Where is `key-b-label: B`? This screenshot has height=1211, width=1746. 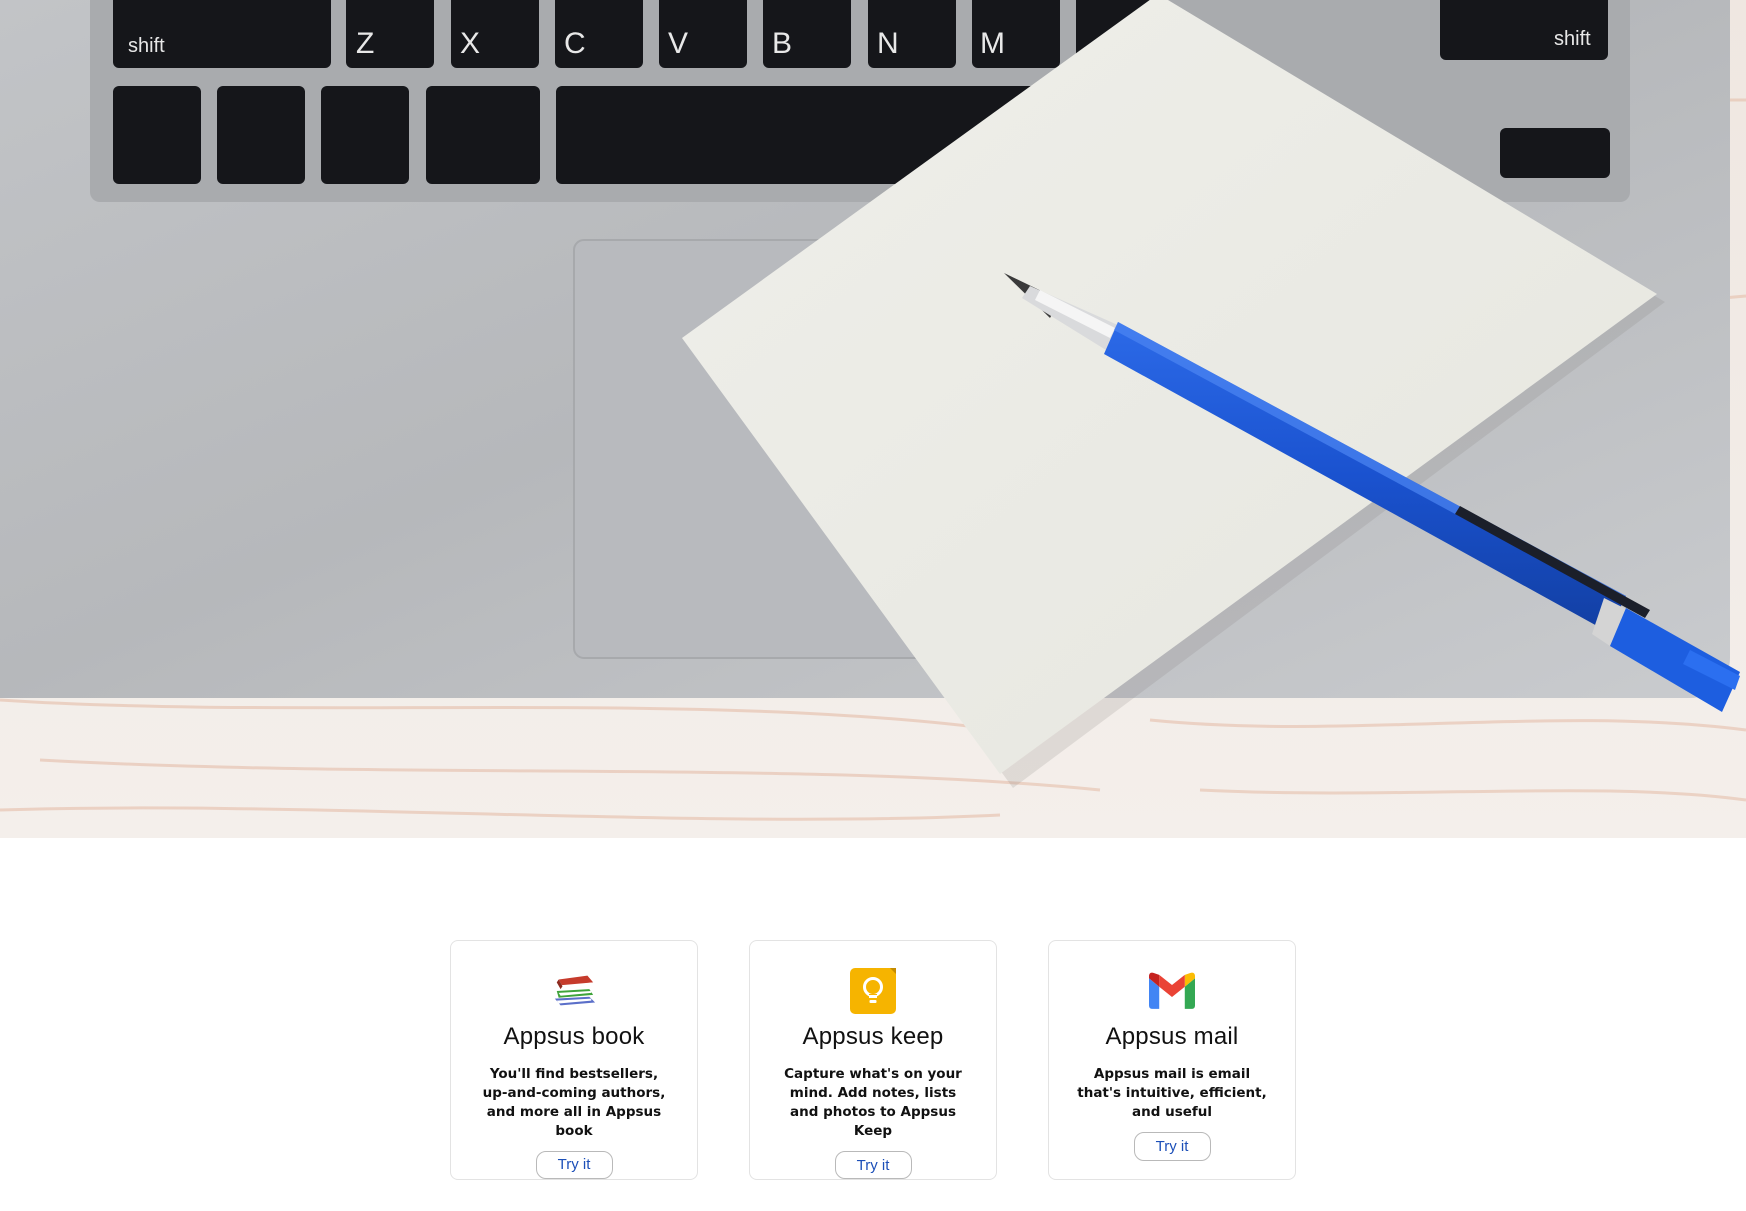
key-b-label: B is located at coordinates (782, 43).